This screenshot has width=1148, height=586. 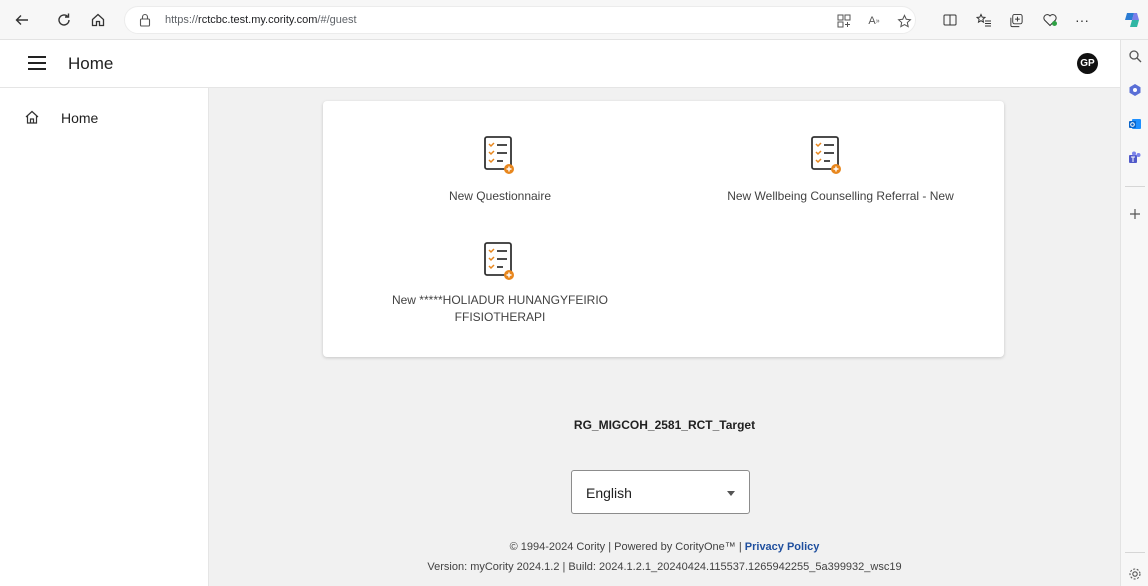 What do you see at coordinates (104, 118) in the screenshot?
I see `nav-item-home: Home` at bounding box center [104, 118].